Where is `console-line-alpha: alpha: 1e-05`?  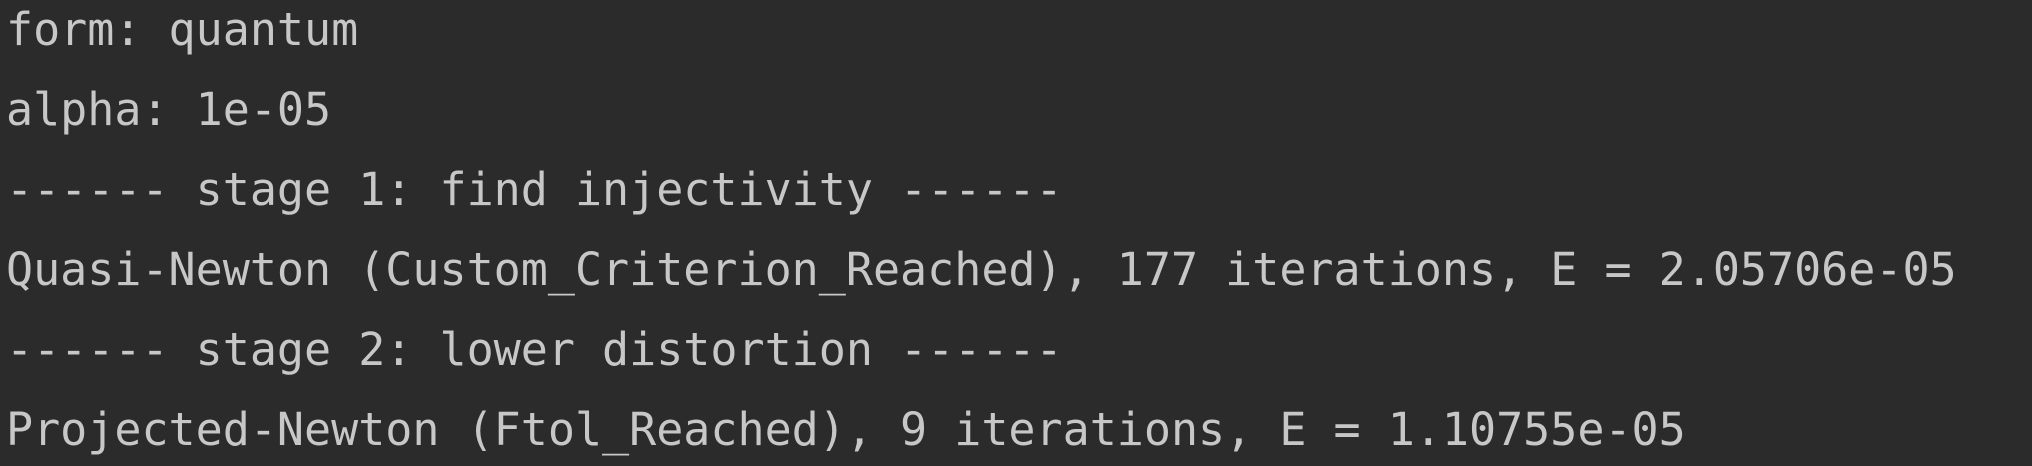
console-line-alpha: alpha: 1e-05 is located at coordinates (169, 109).